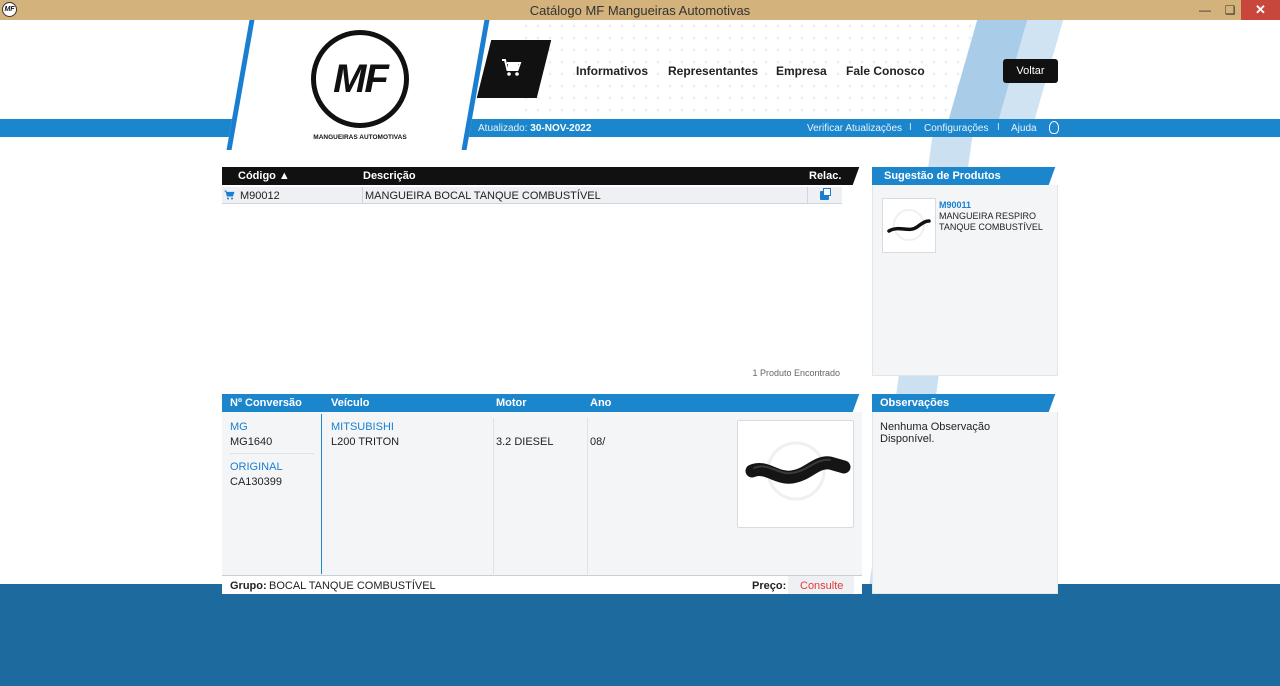 Image resolution: width=1280 pixels, height=686 pixels. What do you see at coordinates (251, 442) in the screenshot?
I see `conversion-code: MG1640` at bounding box center [251, 442].